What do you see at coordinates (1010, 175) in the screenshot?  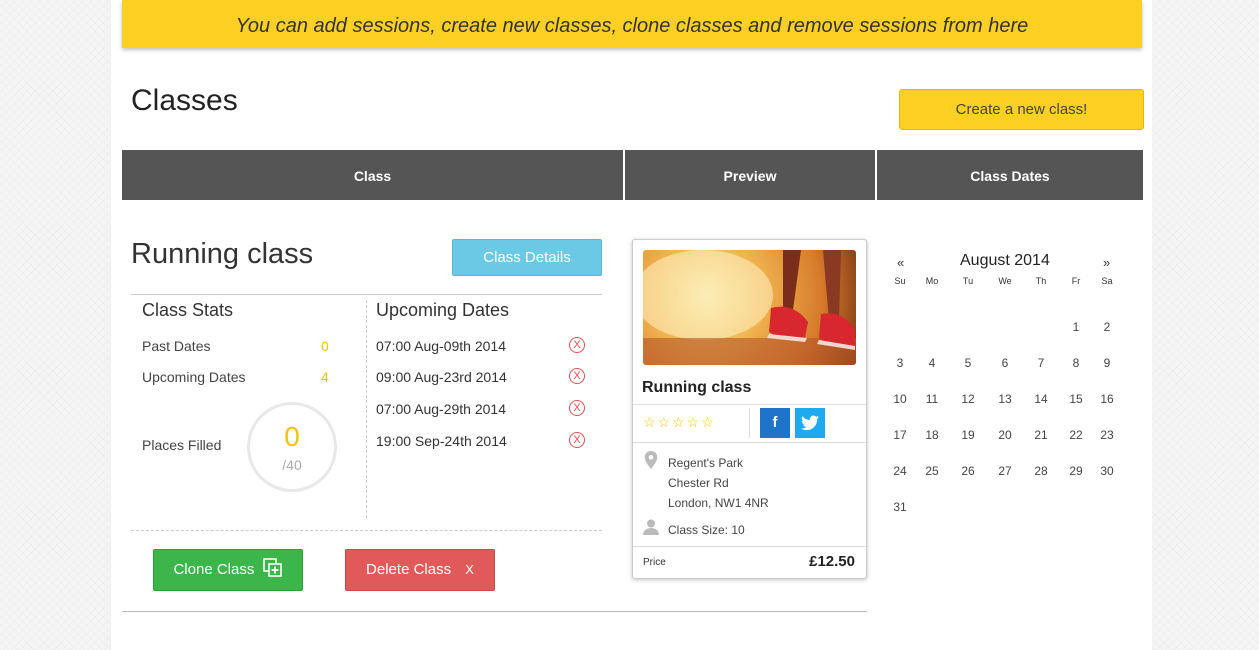 I see `tab-class-dates: Class Dates` at bounding box center [1010, 175].